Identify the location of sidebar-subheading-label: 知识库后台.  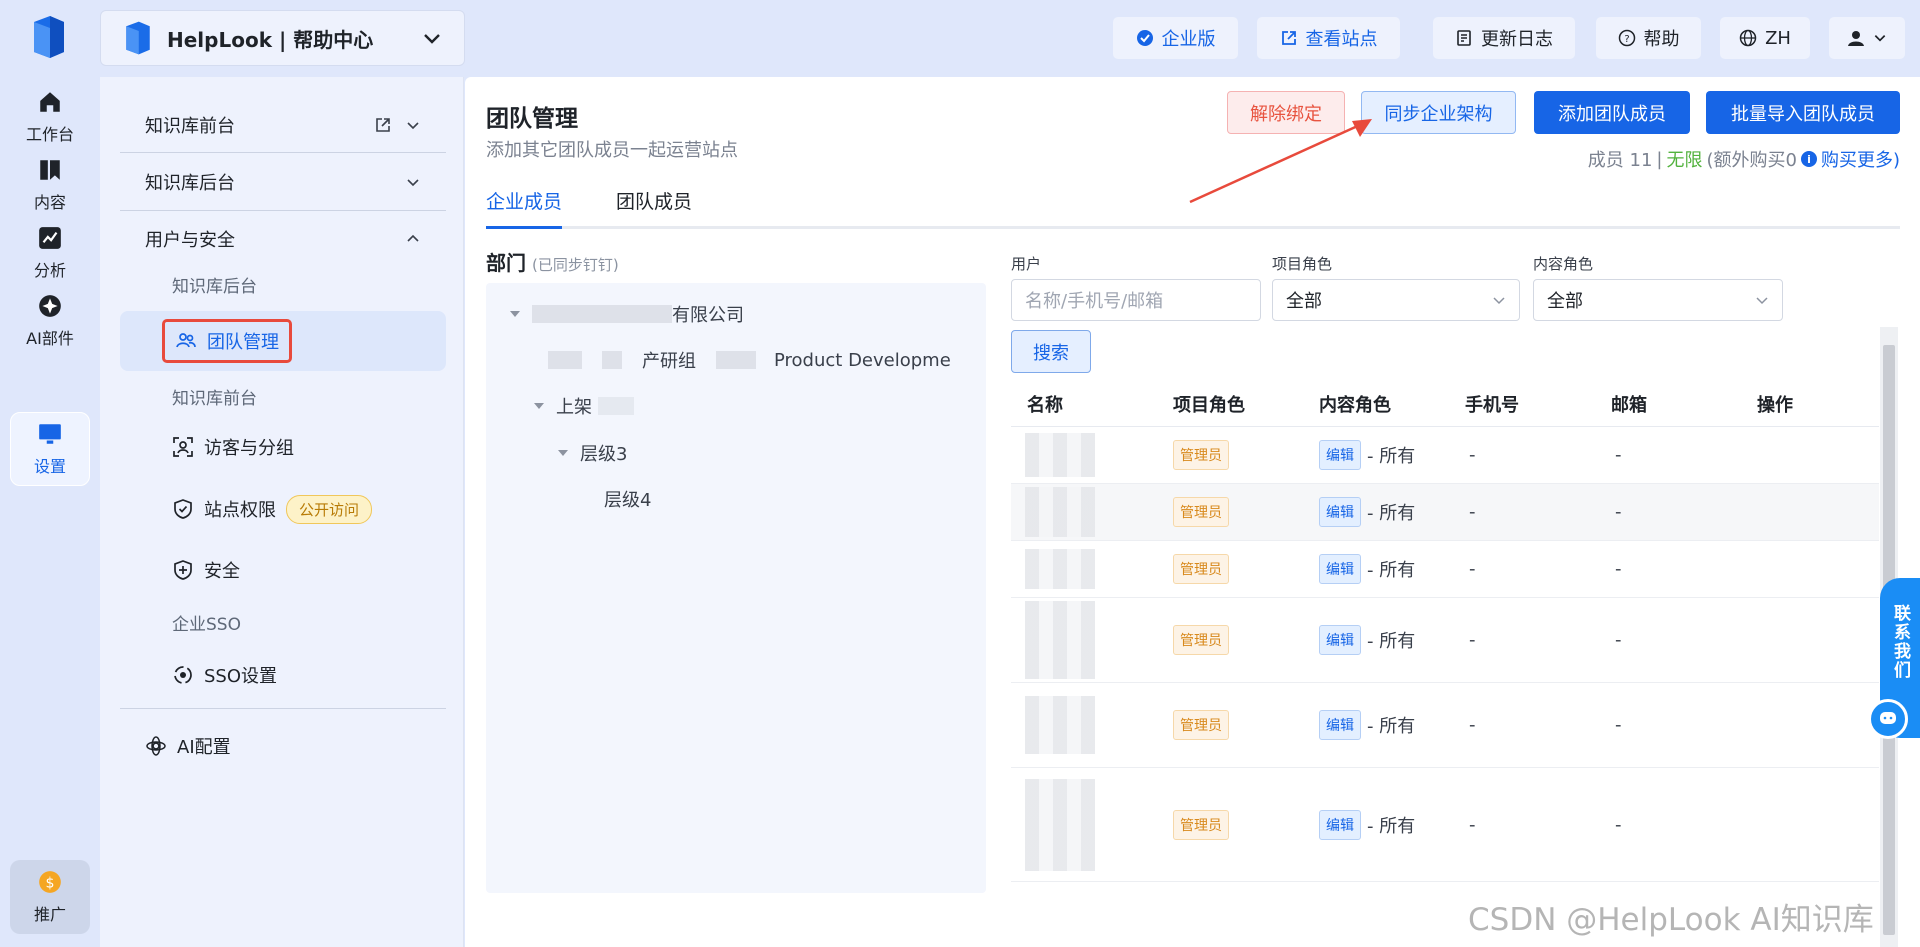
(214, 286).